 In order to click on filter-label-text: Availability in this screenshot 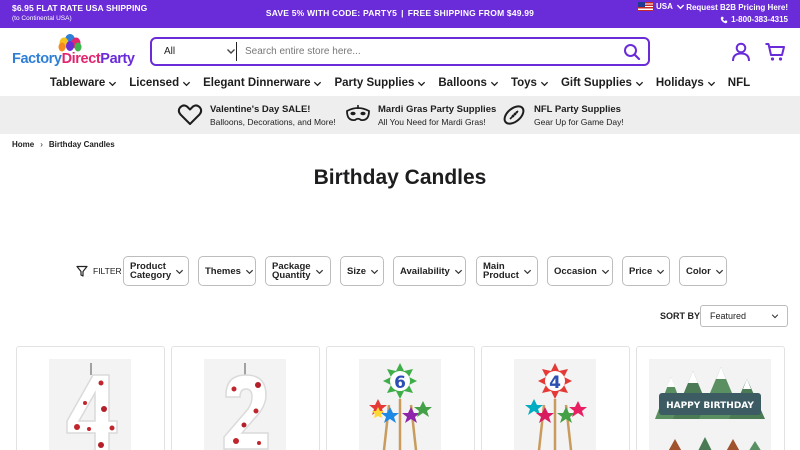, I will do `click(425, 271)`.